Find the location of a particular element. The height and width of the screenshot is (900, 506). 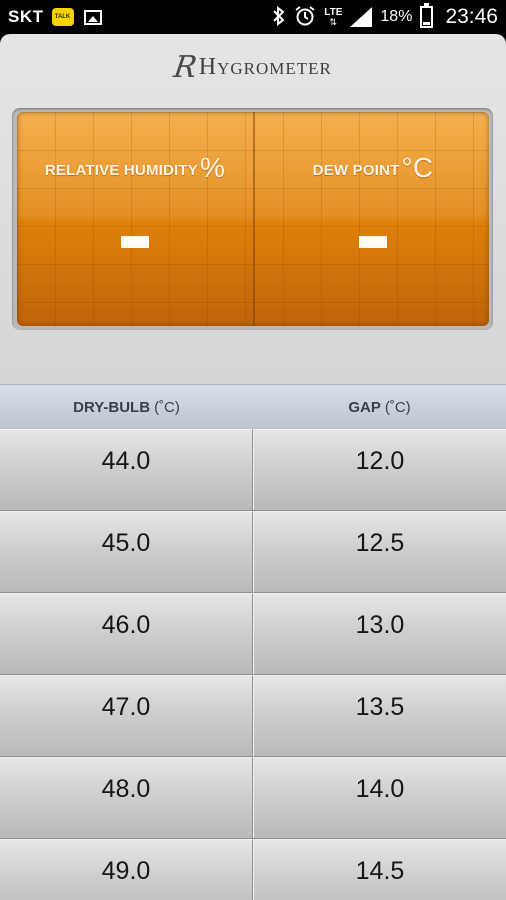

dry-bulb-label: DRY-BULB is located at coordinates (112, 407).